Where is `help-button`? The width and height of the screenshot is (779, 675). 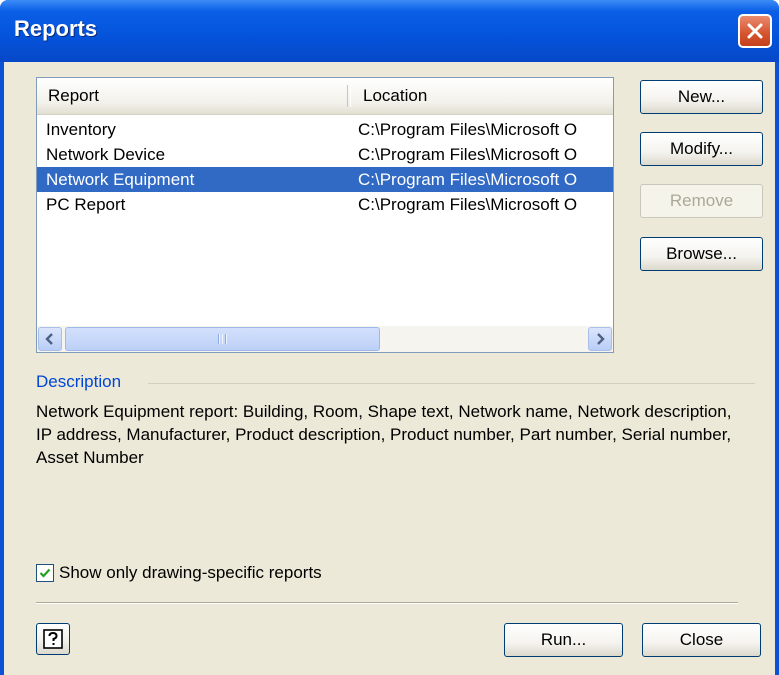
help-button is located at coordinates (53, 639).